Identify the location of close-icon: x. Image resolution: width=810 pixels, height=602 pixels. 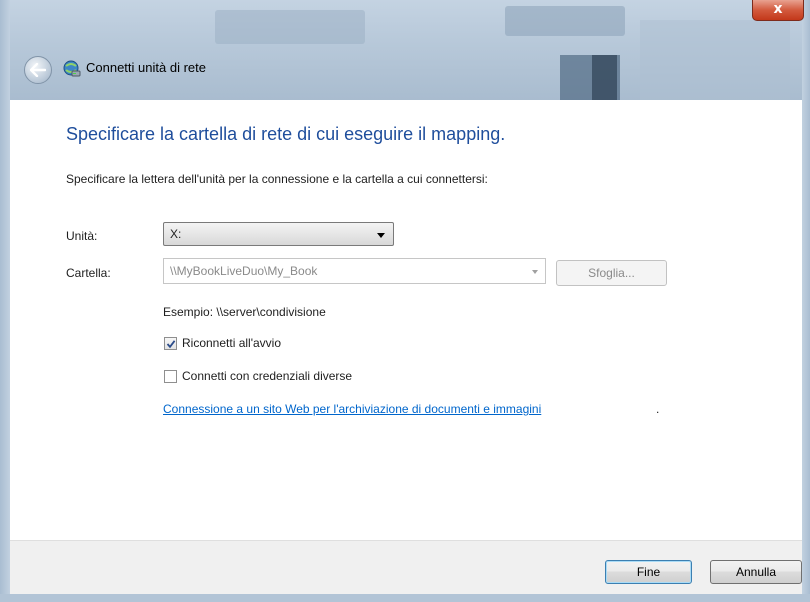
(778, 9).